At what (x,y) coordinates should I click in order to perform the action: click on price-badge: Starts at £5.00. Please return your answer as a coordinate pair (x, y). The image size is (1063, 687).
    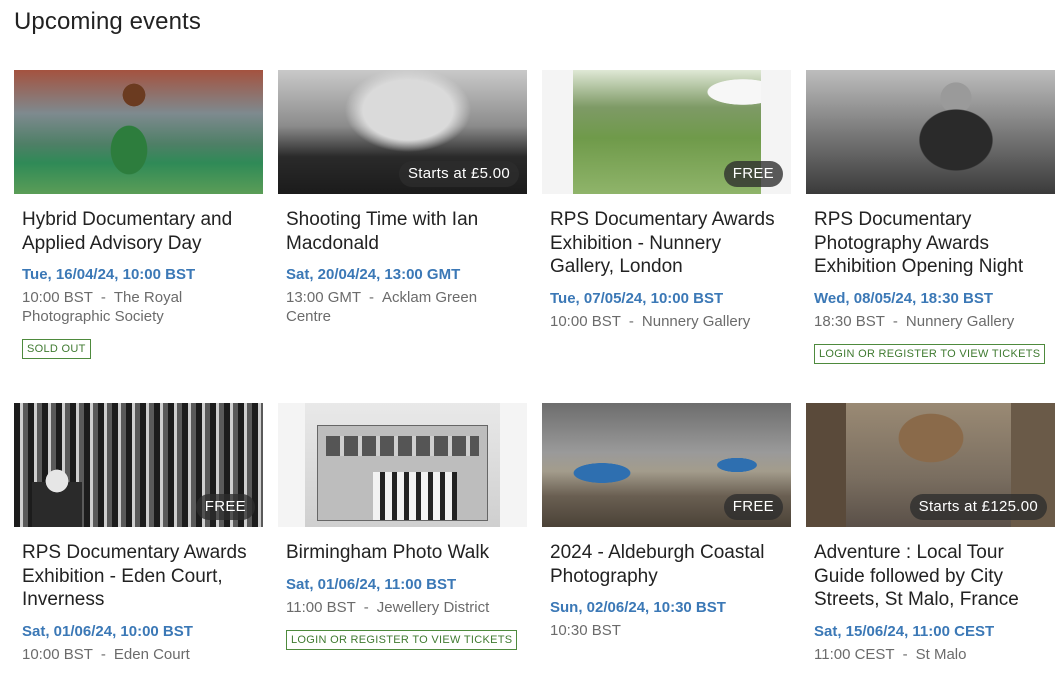
    Looking at the image, I should click on (458, 174).